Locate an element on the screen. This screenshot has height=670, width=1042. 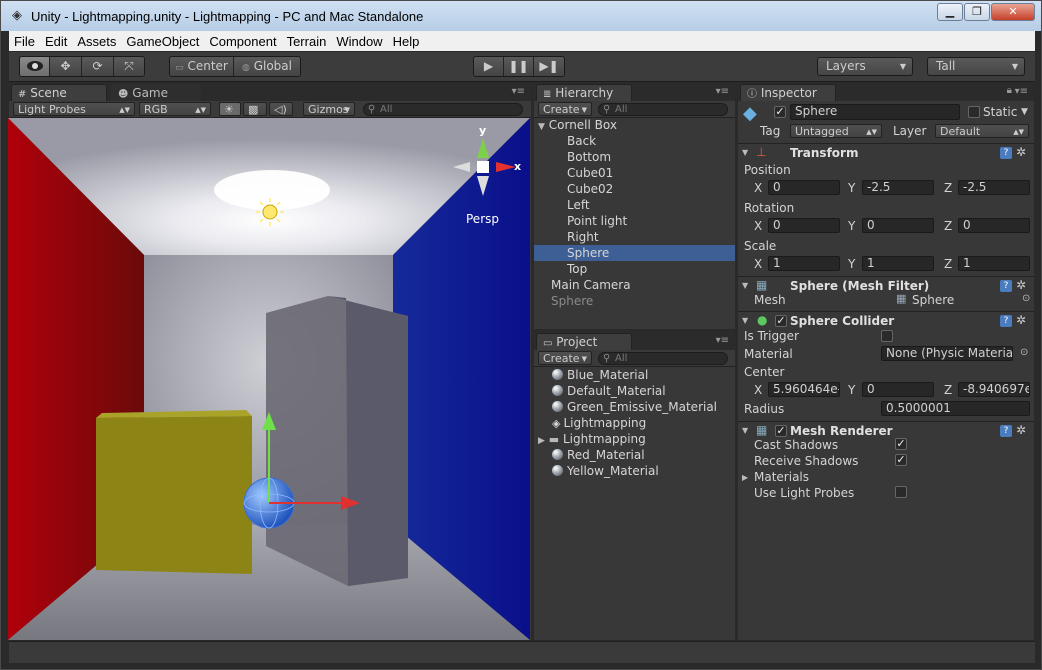
view-tool-button is located at coordinates (35, 66).